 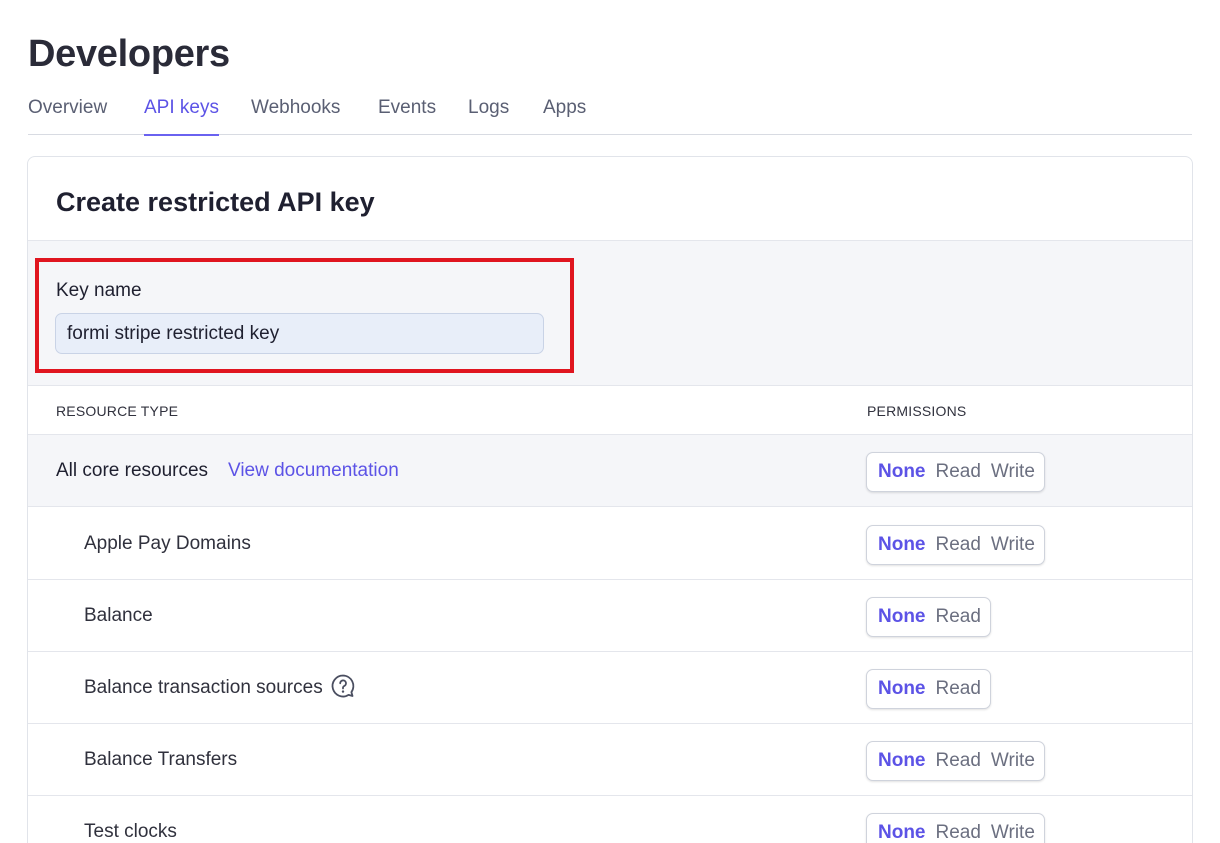 What do you see at coordinates (132, 470) in the screenshot?
I see `core-resources-label: All core resources` at bounding box center [132, 470].